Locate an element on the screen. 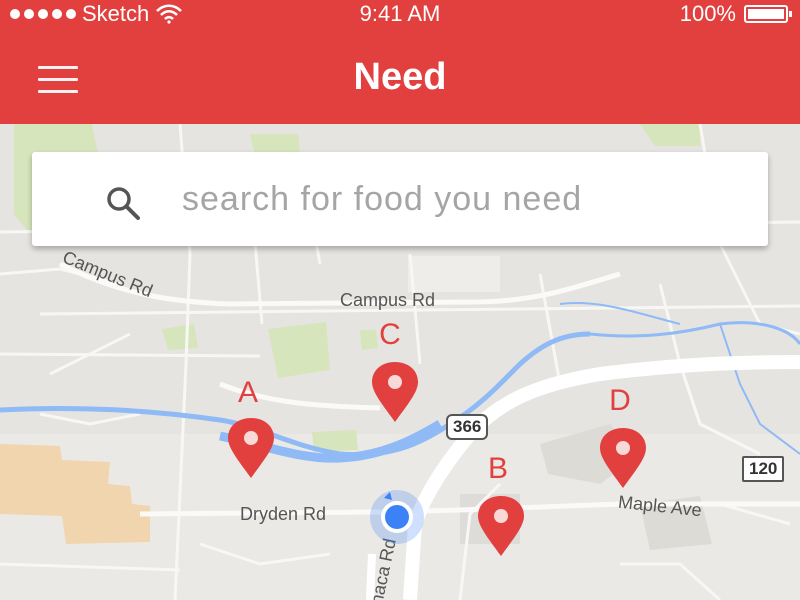 This screenshot has width=800, height=600. road-label-campus-rd: Campus Rd is located at coordinates (388, 300).